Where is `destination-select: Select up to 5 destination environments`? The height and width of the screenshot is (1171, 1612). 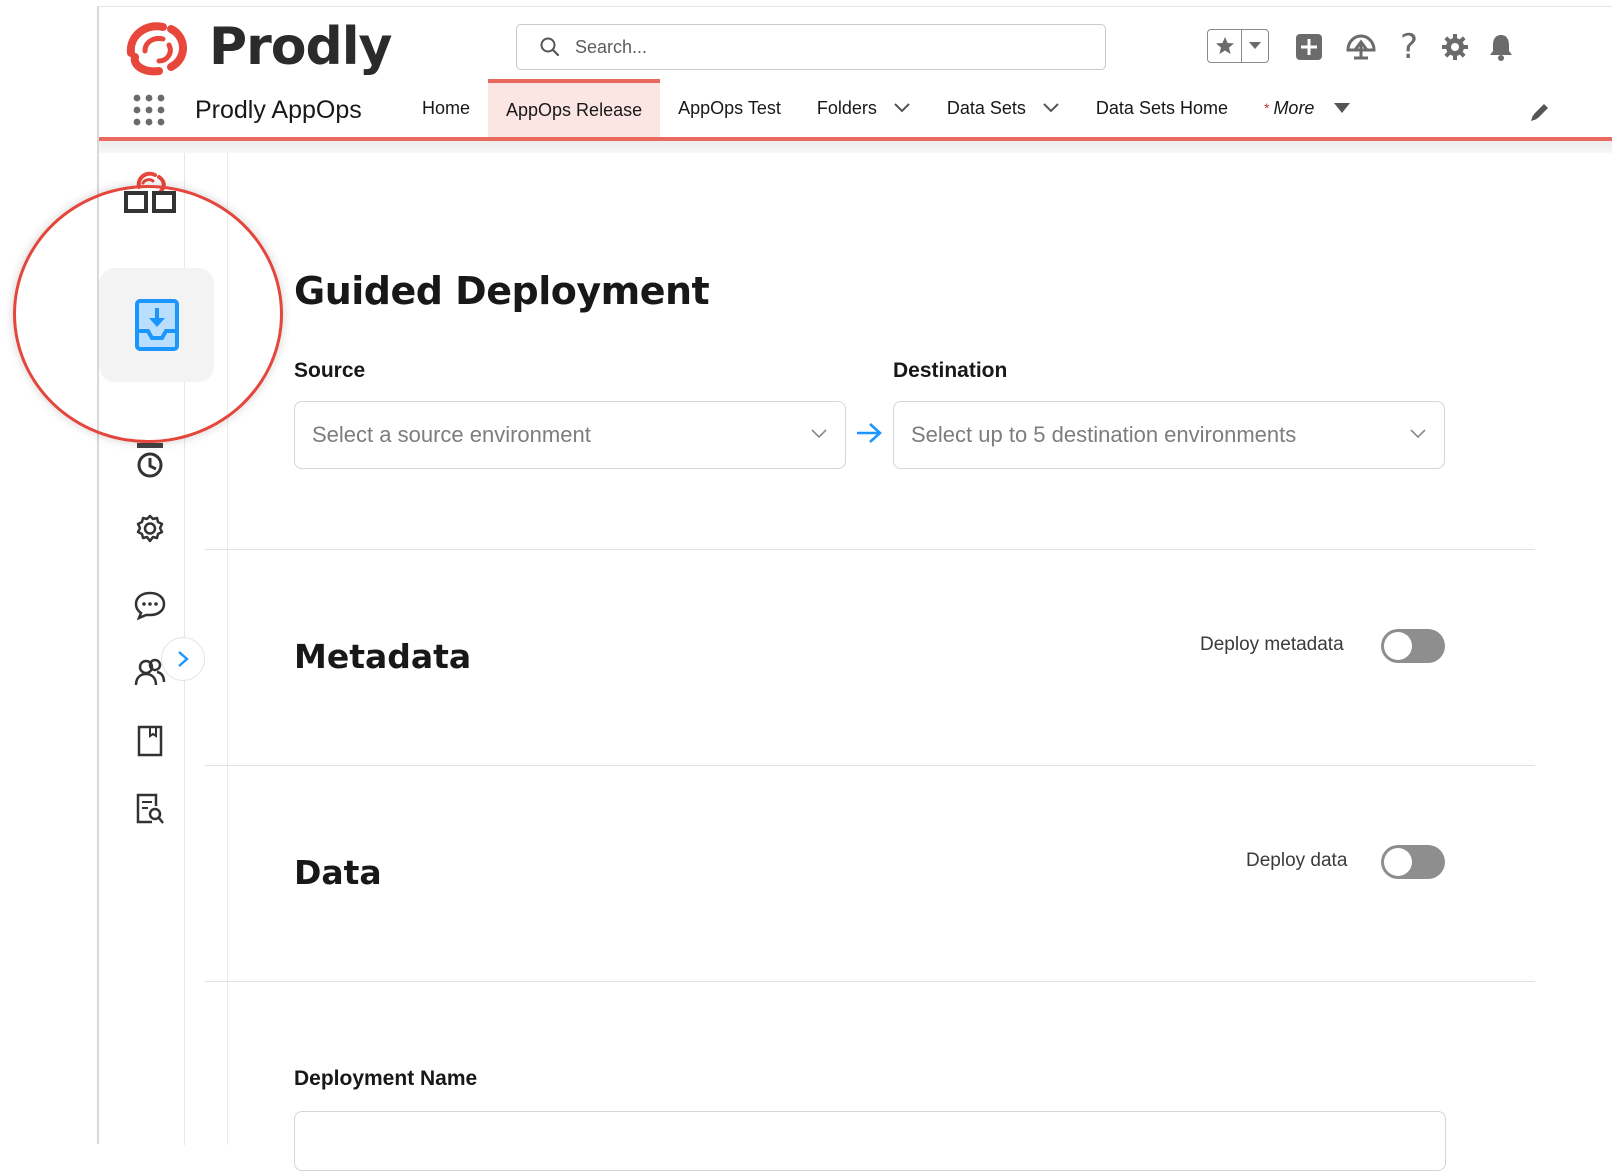 destination-select: Select up to 5 destination environments is located at coordinates (1169, 435).